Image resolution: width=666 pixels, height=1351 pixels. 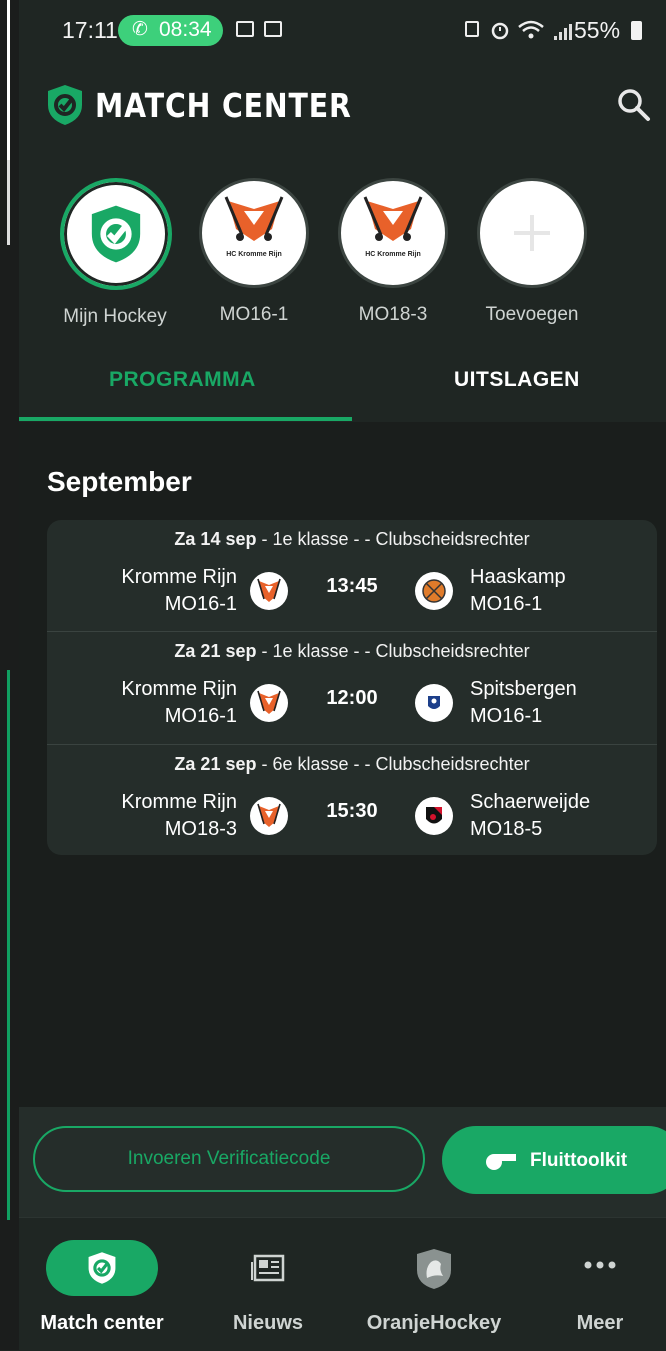 What do you see at coordinates (352, 698) in the screenshot?
I see `match-time: 12:00` at bounding box center [352, 698].